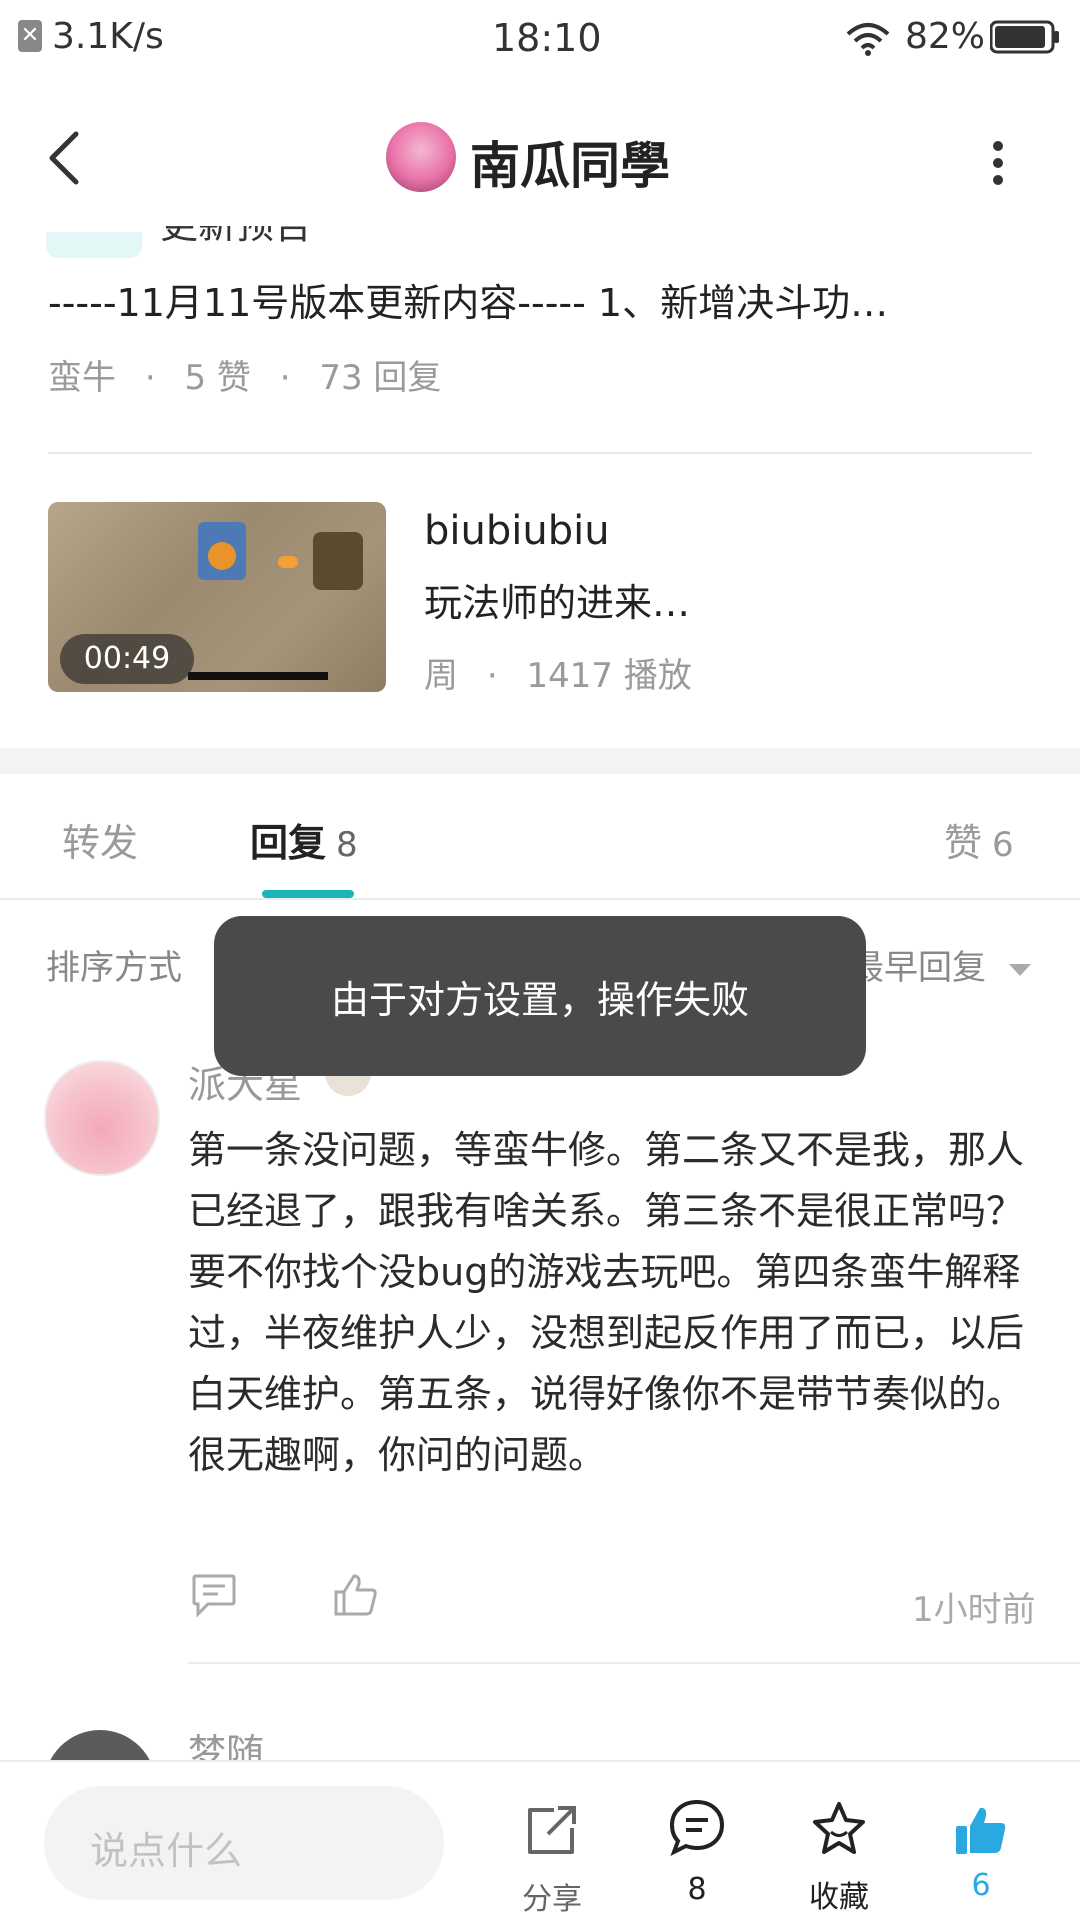  What do you see at coordinates (94, 245) in the screenshot?
I see `post-tag` at bounding box center [94, 245].